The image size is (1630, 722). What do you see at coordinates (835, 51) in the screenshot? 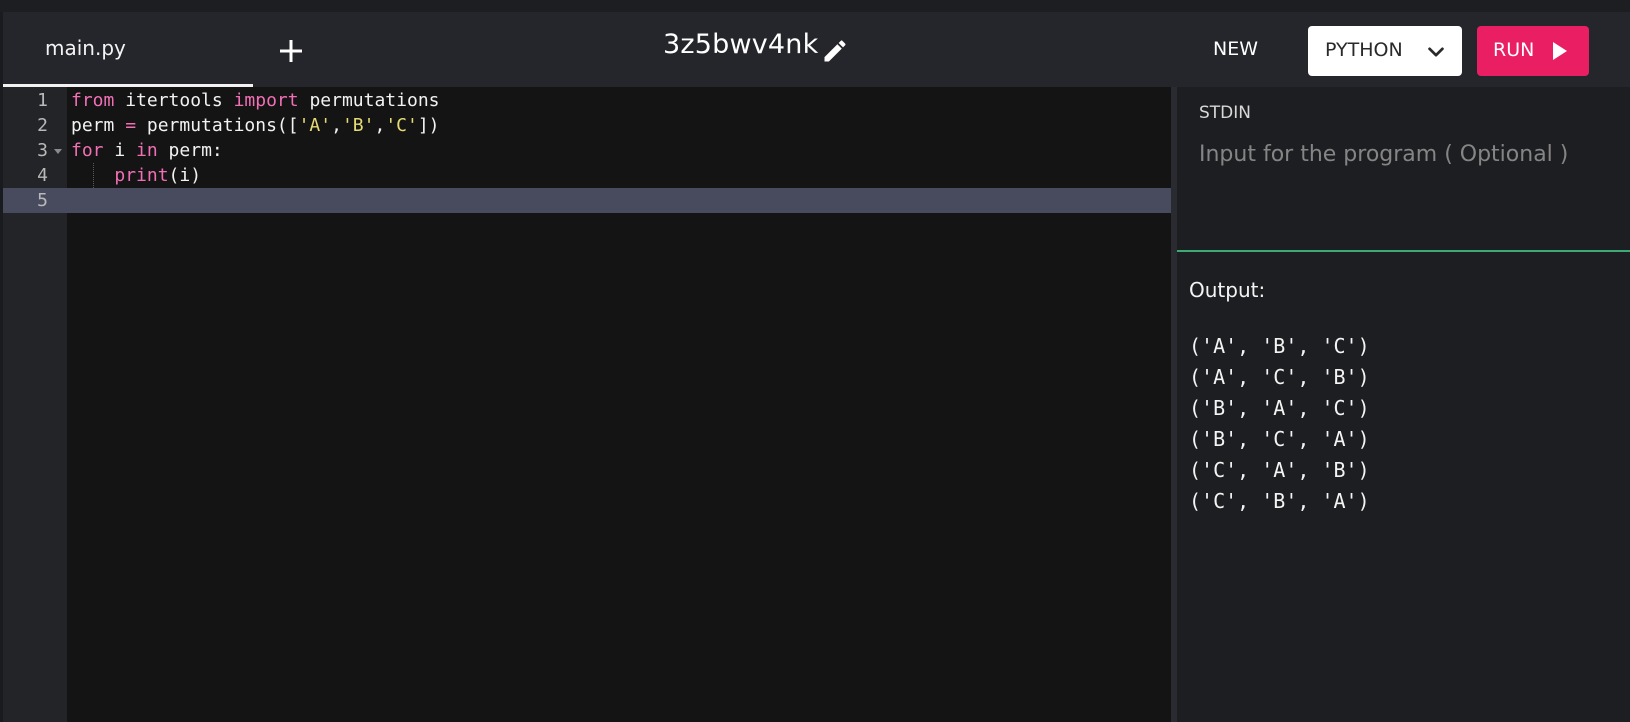
I see `pencil-icon` at bounding box center [835, 51].